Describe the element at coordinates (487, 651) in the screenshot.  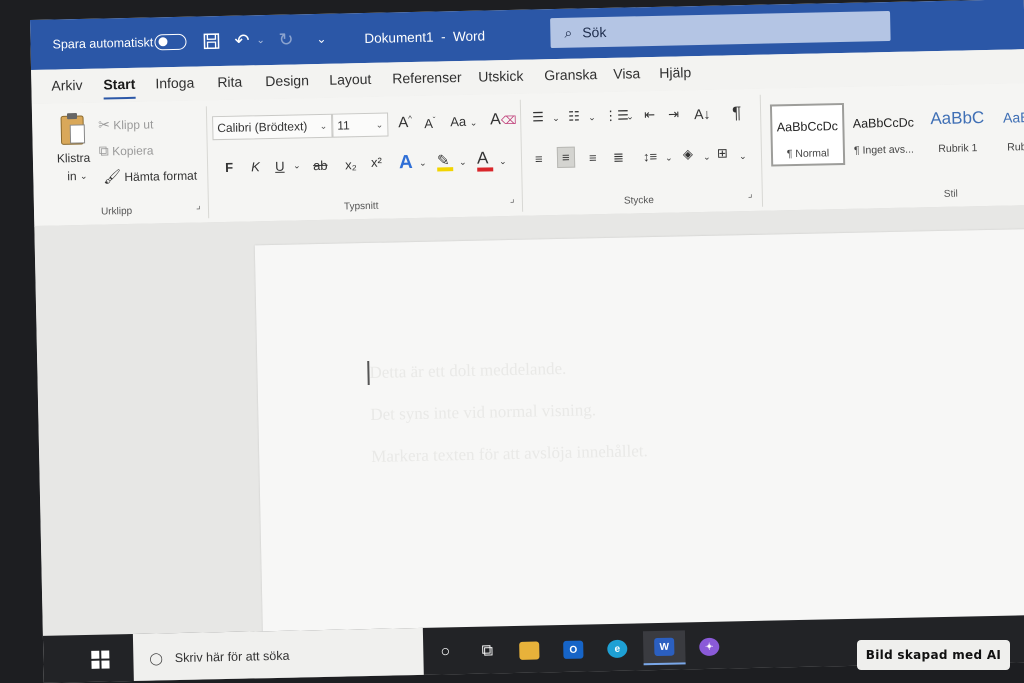
I see `task-view-icon: ⧉` at that location.